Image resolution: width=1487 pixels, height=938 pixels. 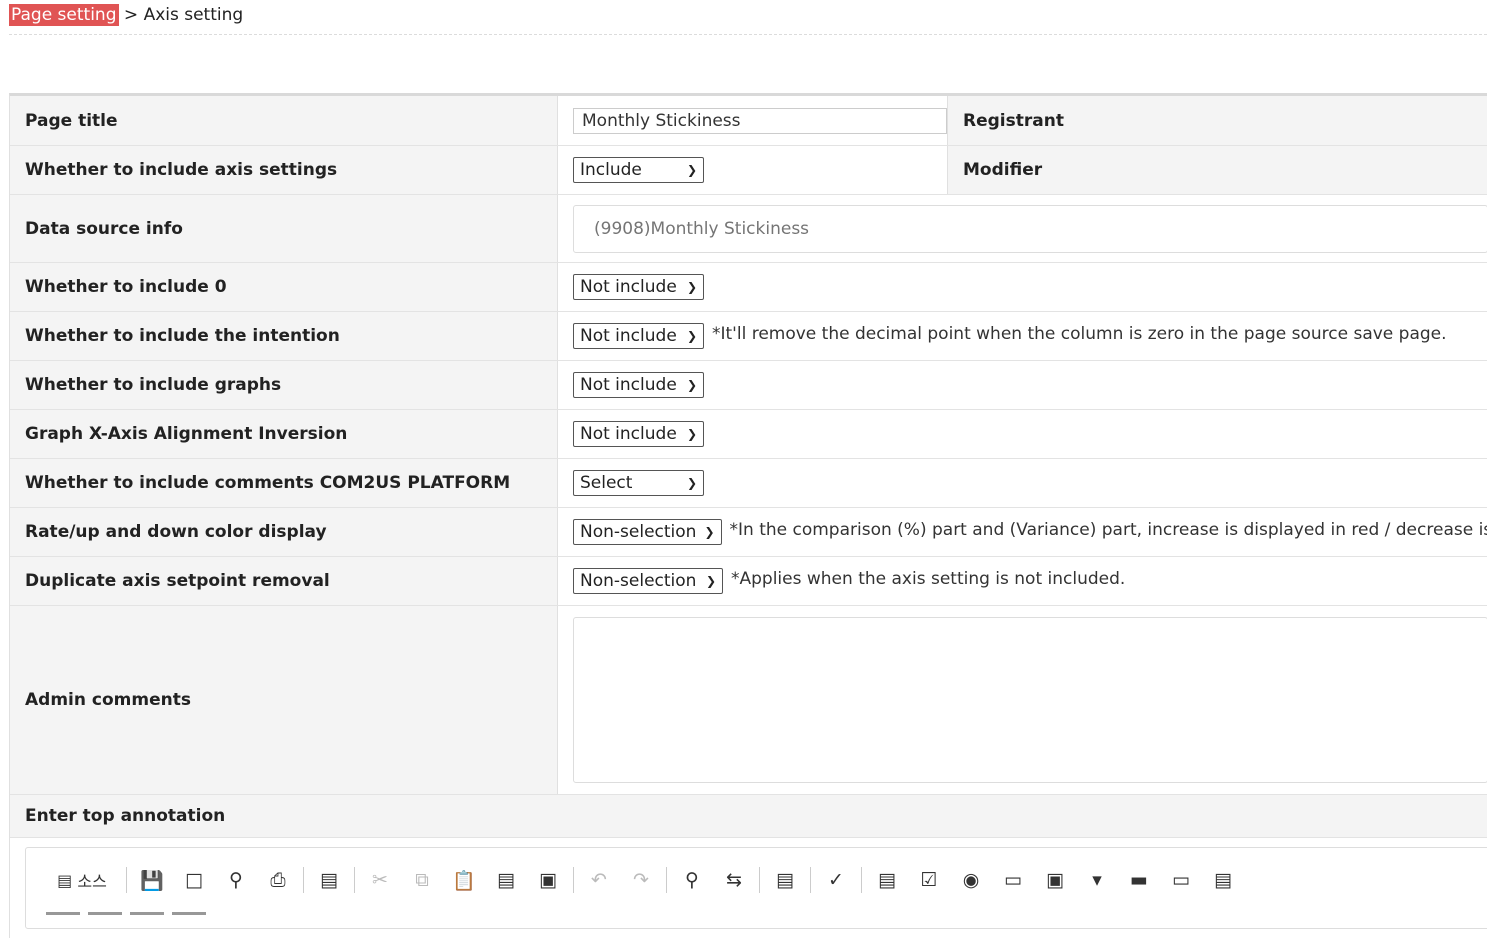 What do you see at coordinates (638, 581) in the screenshot?
I see `duplicate-removal-value: Non-selection` at bounding box center [638, 581].